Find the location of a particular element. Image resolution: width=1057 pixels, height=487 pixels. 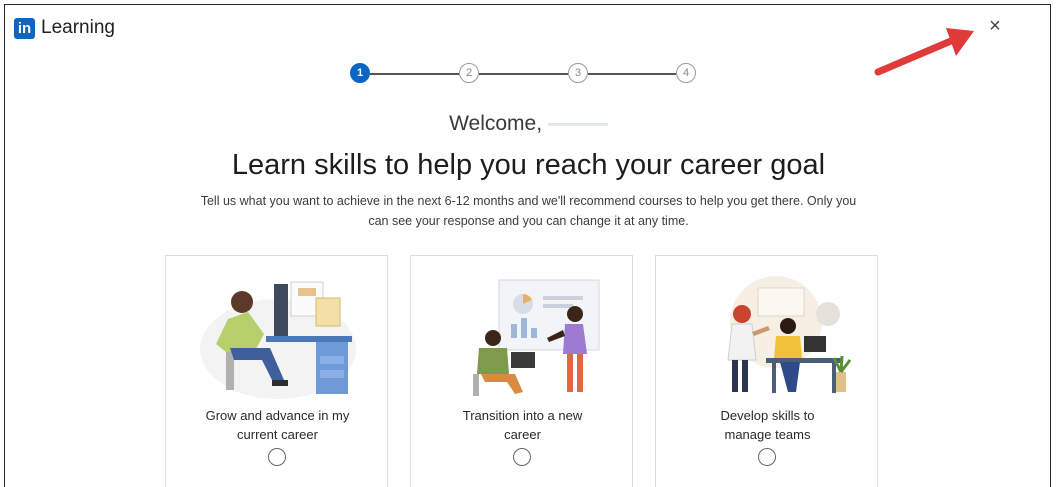

linkedin-learning-brand: in Learning is located at coordinates (64, 28).